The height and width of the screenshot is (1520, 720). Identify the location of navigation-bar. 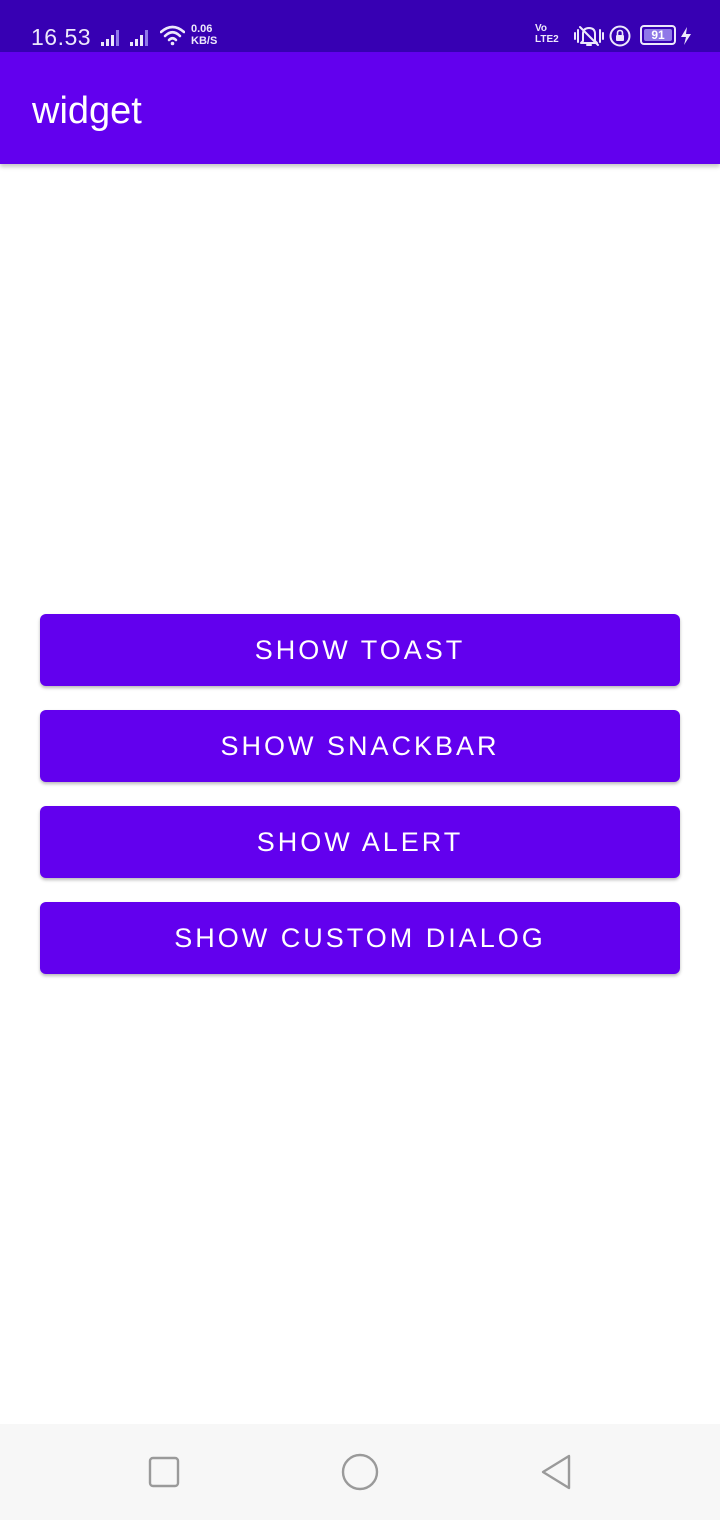
(360, 1472).